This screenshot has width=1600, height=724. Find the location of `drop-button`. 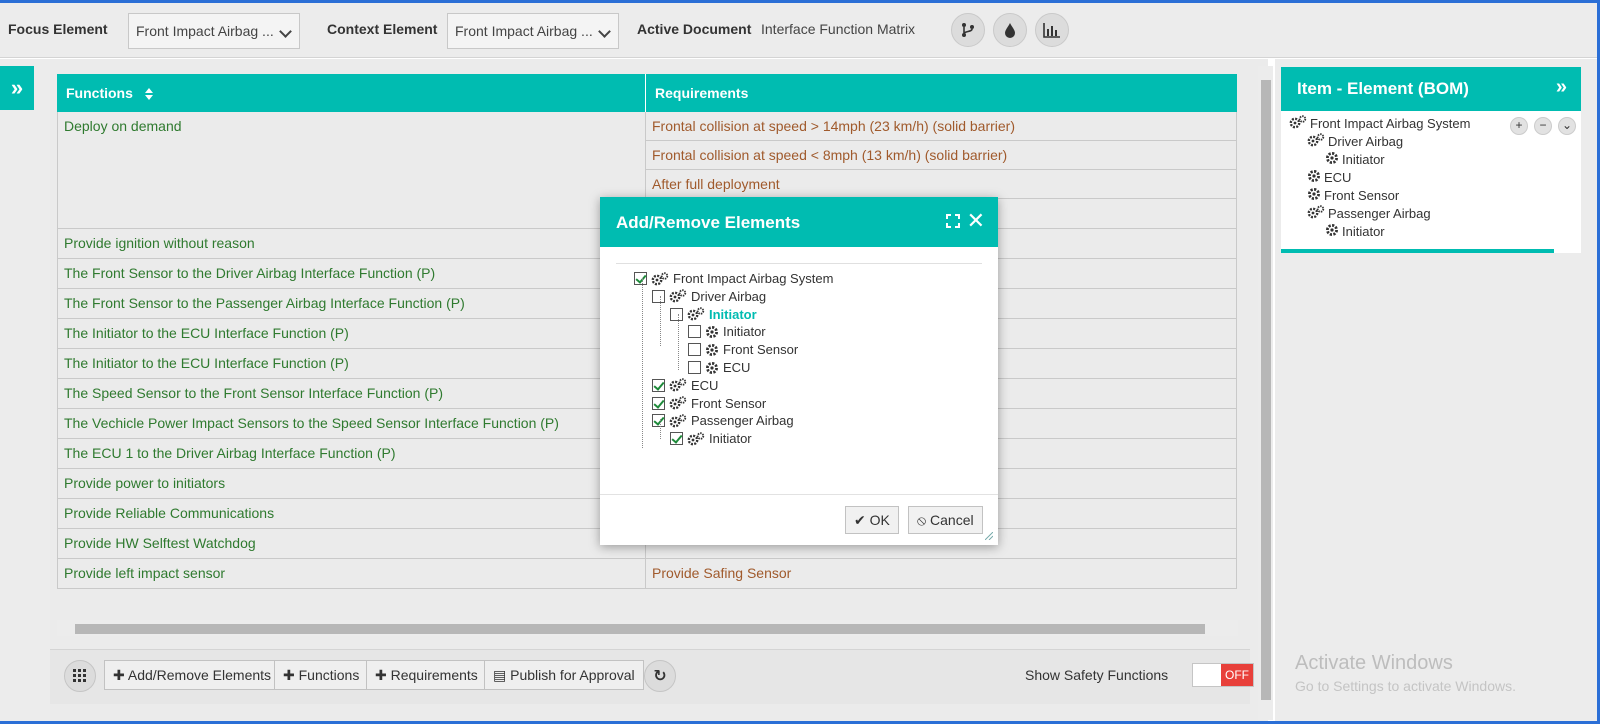

drop-button is located at coordinates (1010, 30).